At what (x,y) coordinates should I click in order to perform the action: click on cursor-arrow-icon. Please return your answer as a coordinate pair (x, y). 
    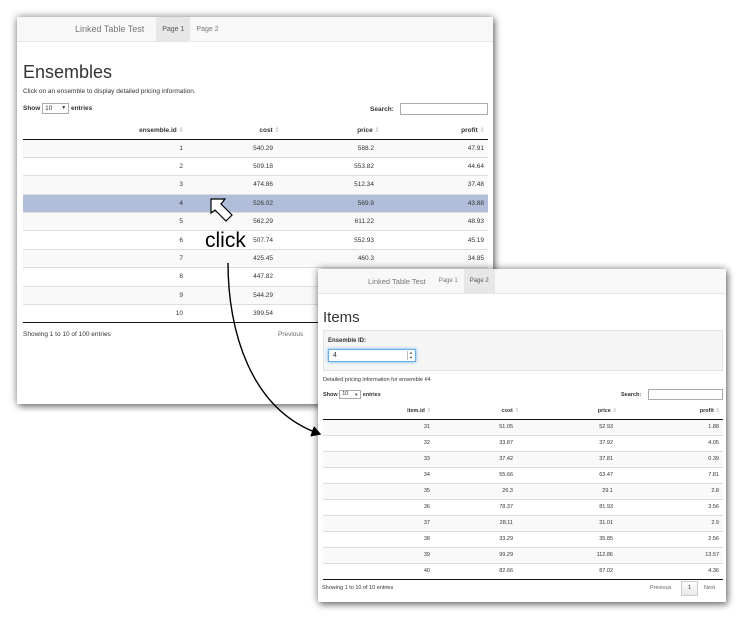
    Looking at the image, I should click on (221, 210).